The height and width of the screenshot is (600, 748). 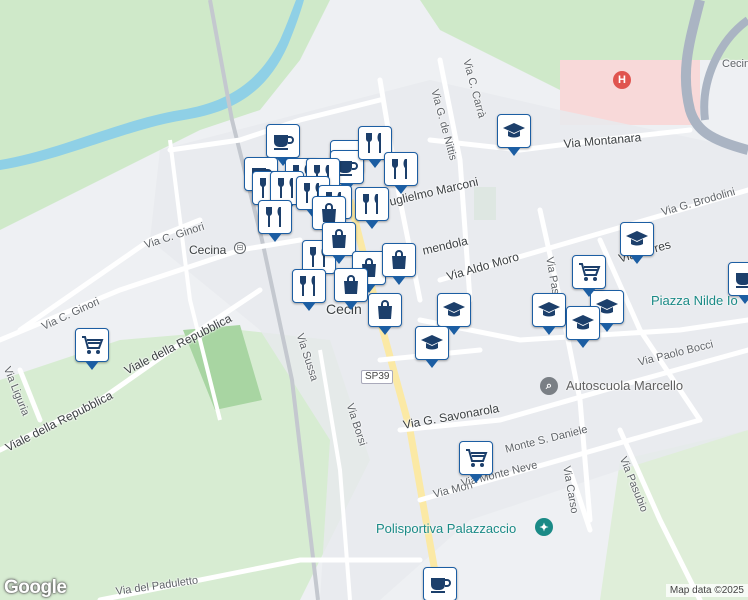 What do you see at coordinates (735, 64) in the screenshot?
I see `street-label: Cecina` at bounding box center [735, 64].